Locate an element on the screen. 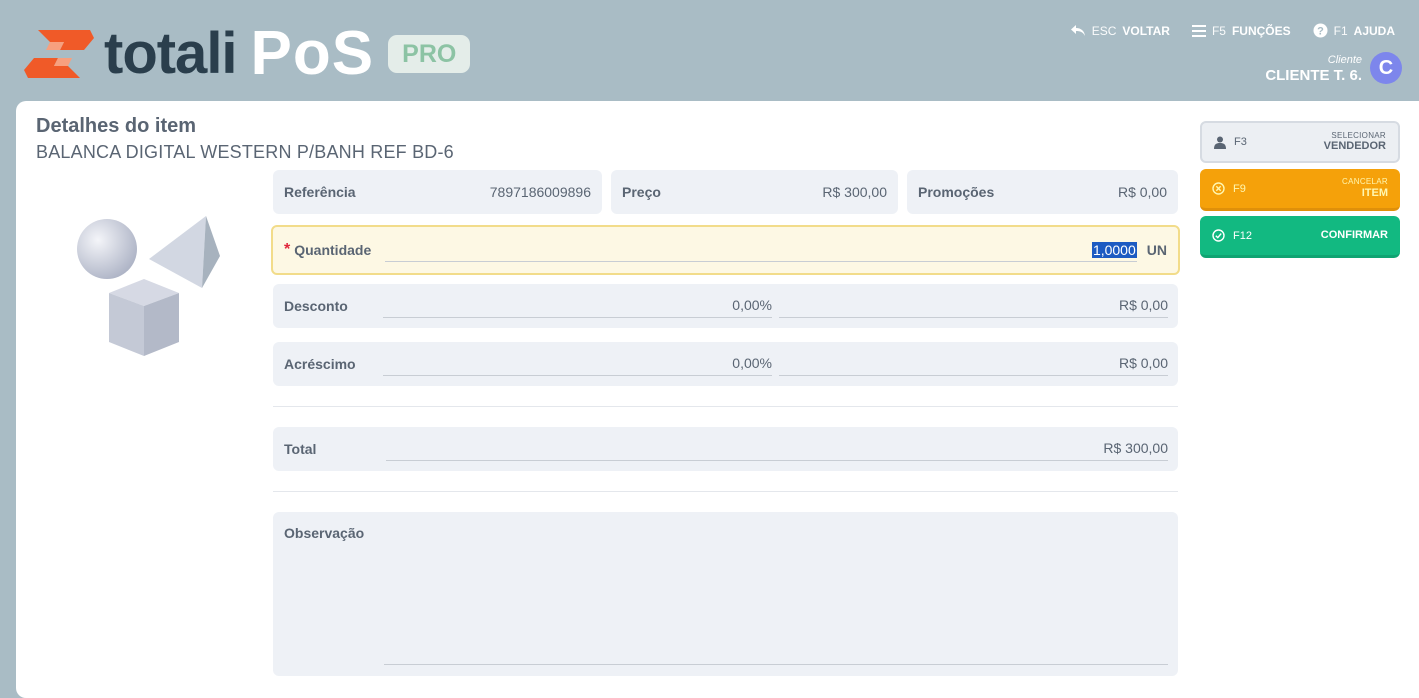  check-circle-icon is located at coordinates (1218, 235).